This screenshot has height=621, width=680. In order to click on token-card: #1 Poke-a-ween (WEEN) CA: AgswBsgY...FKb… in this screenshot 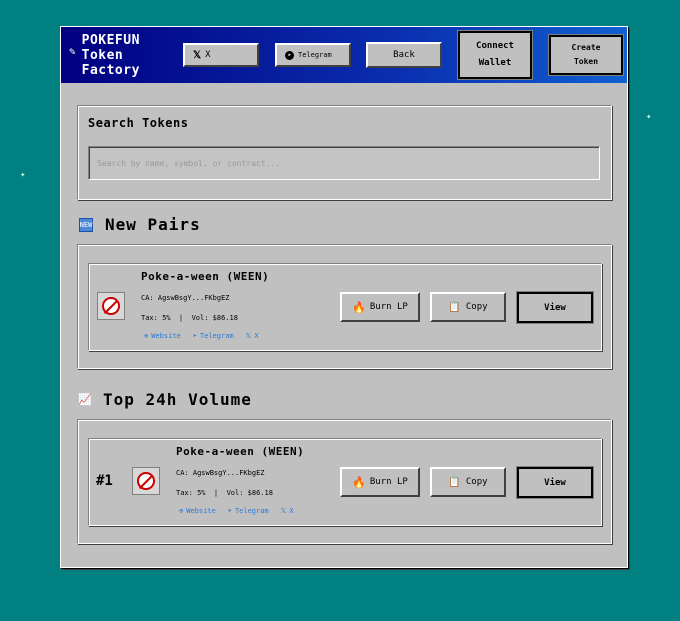, I will do `click(345, 482)`.